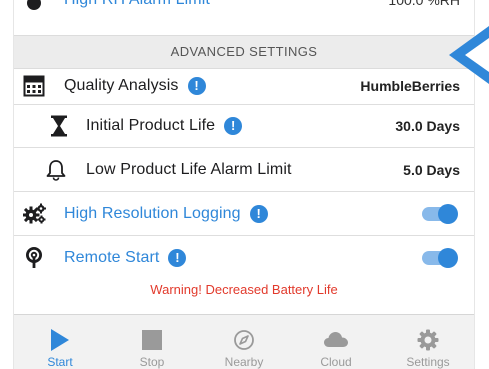  I want to click on settings-row-quality-analysis: Quality Analysis ! HumbleBerries, so click(244, 86).